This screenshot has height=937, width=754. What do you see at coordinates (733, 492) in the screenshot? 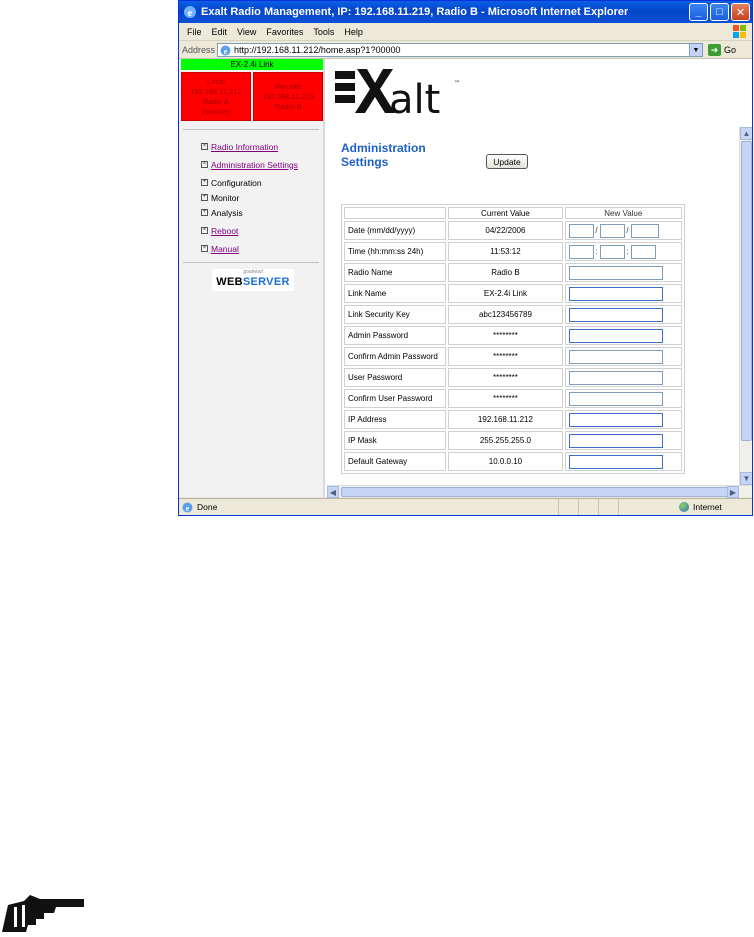
I see `scroll-right-icon: ▶` at bounding box center [733, 492].